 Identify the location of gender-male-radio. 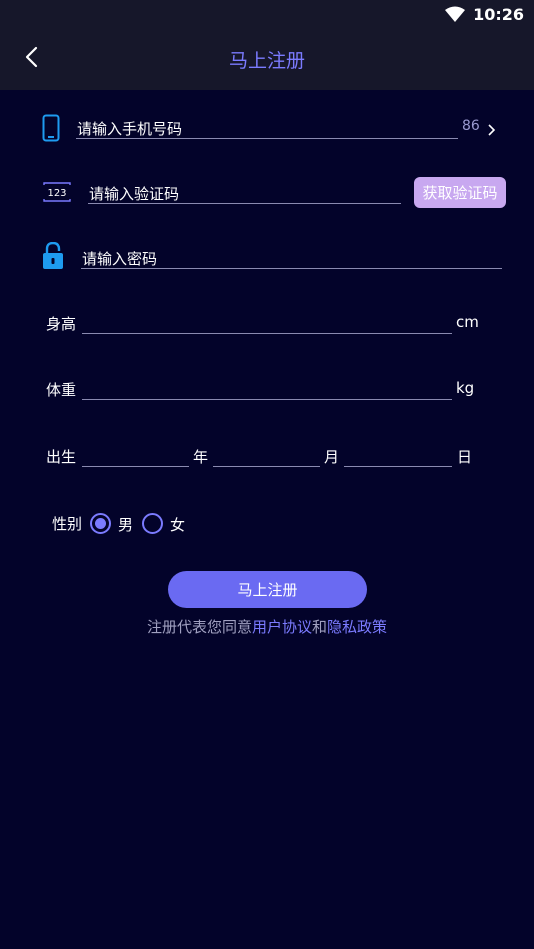
(100, 523).